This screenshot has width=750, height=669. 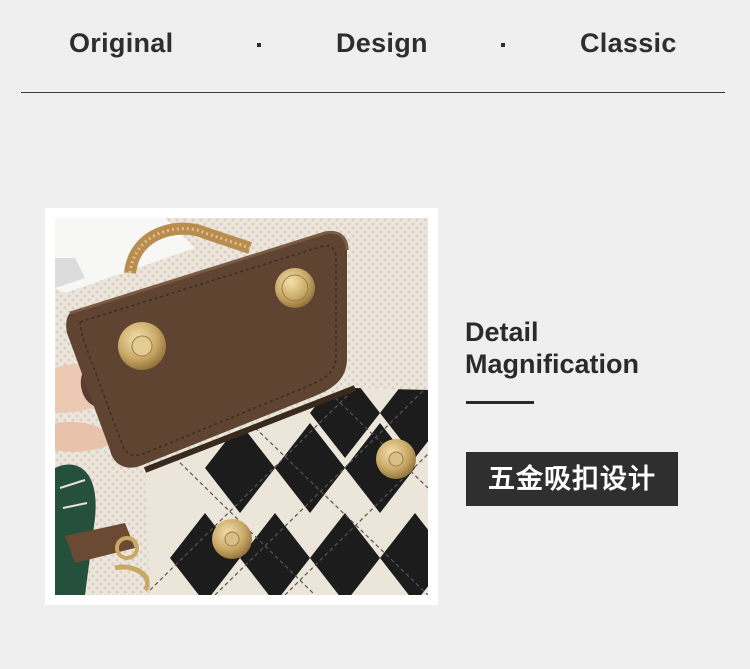 What do you see at coordinates (382, 43) in the screenshot?
I see `header-word-design: Design` at bounding box center [382, 43].